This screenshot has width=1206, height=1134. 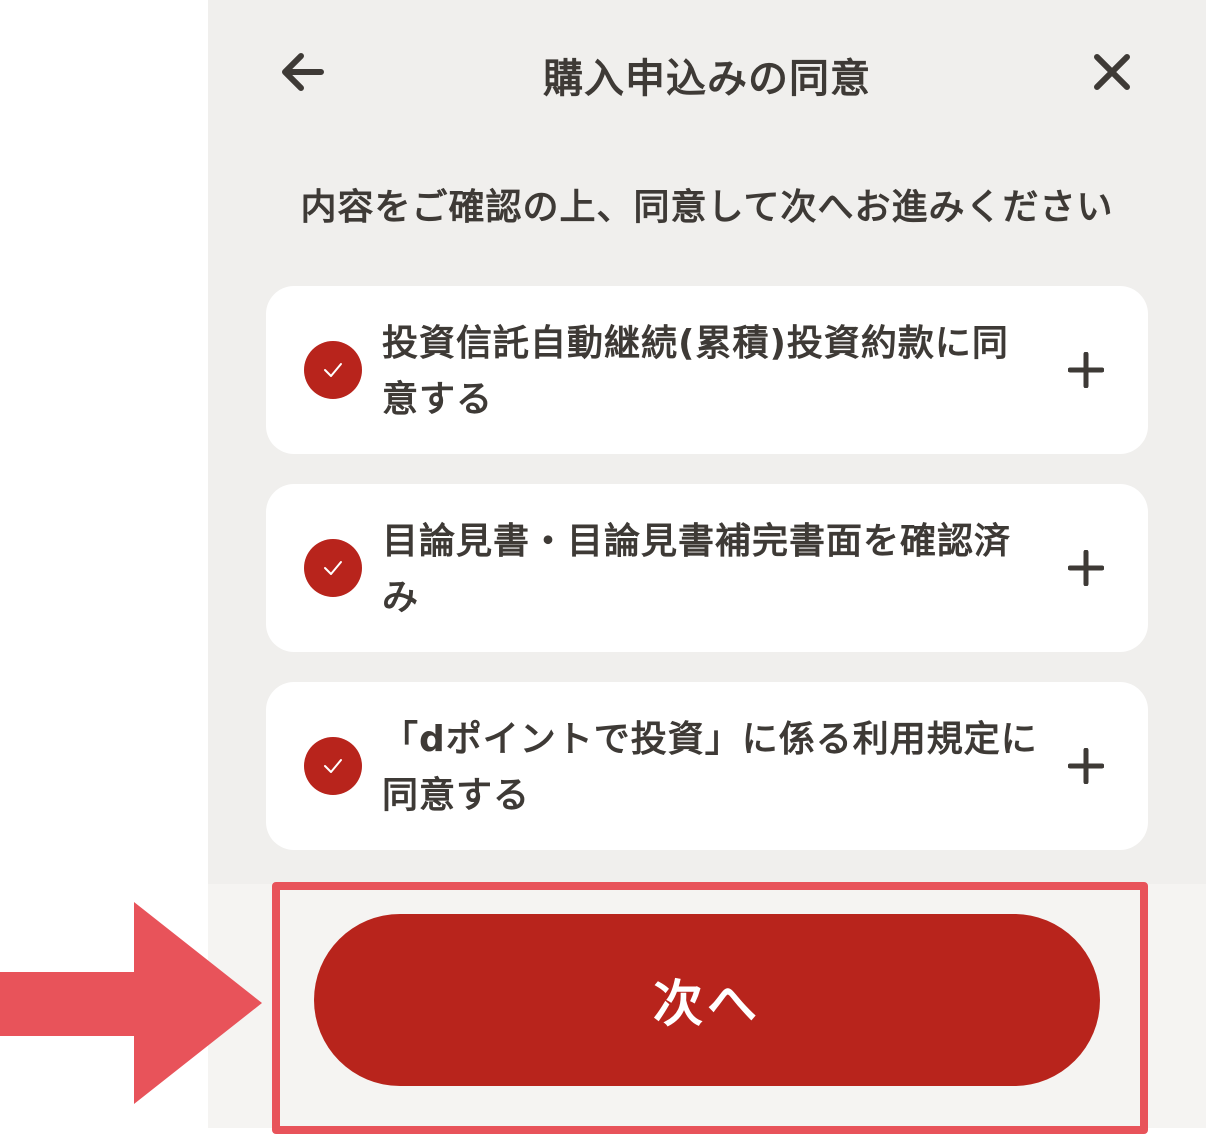 I want to click on agreement-label: 目論見書・目論見書補完書面を確認済み, so click(x=697, y=569).